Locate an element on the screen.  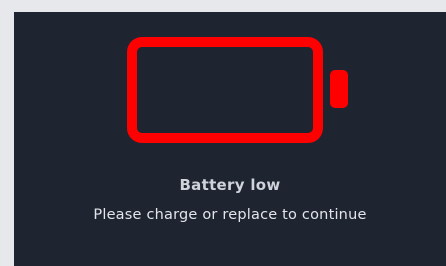
battery-terminal is located at coordinates (339, 89).